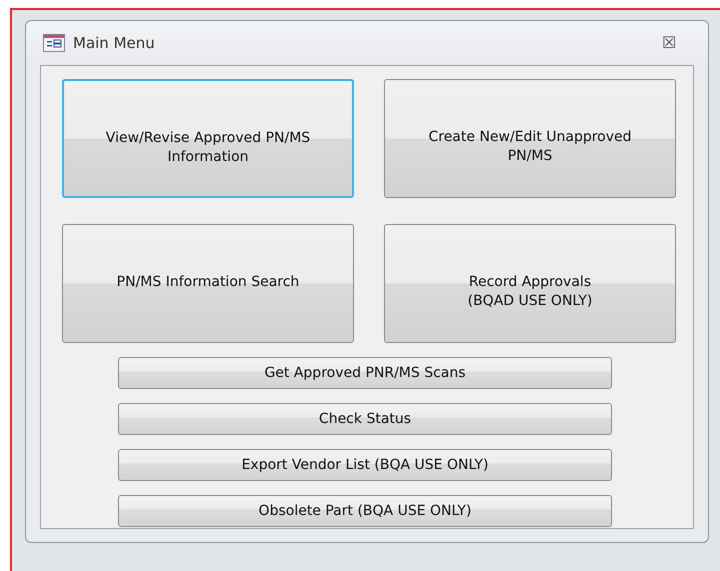 The width and height of the screenshot is (720, 571). What do you see at coordinates (365, 373) in the screenshot?
I see `menu-button: Get Approved PNR/MS Scans` at bounding box center [365, 373].